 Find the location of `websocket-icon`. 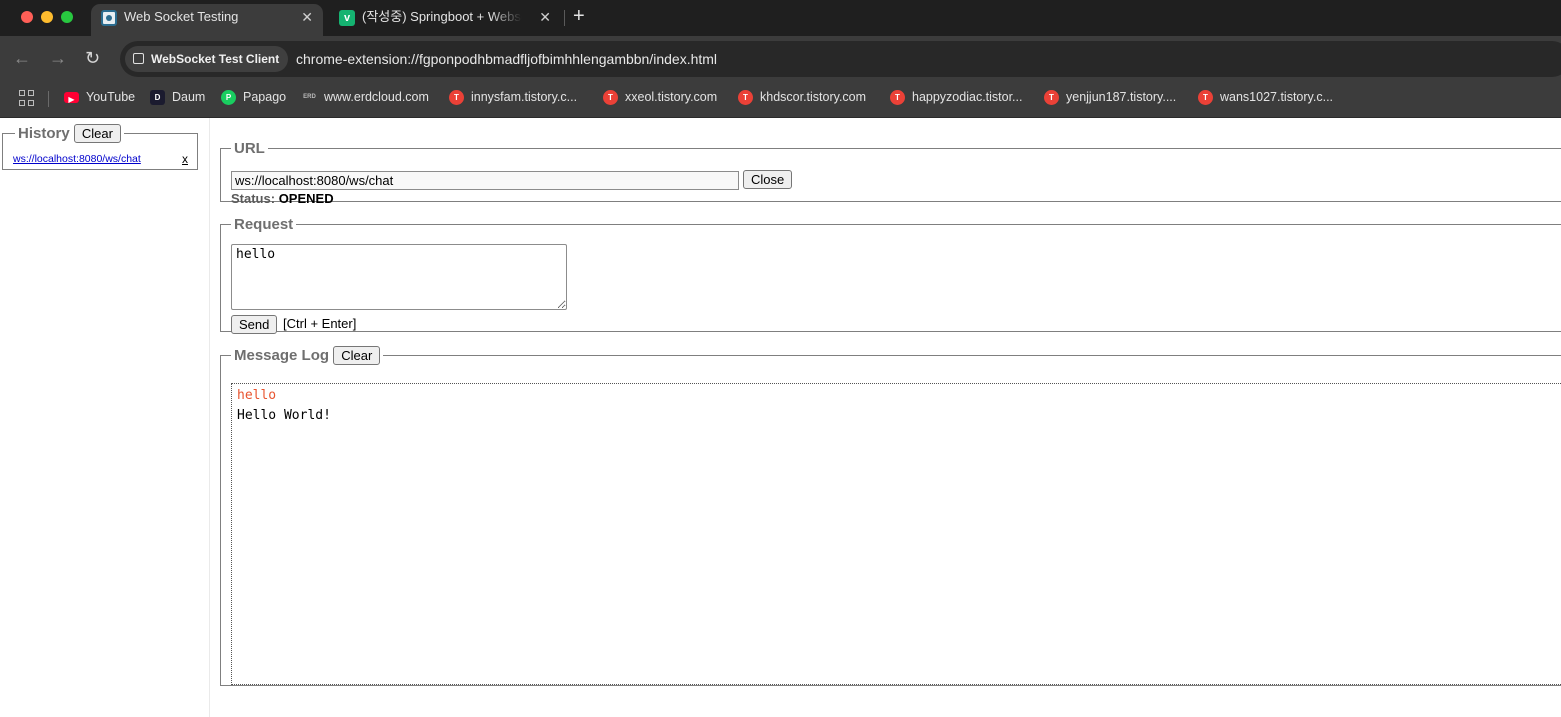

websocket-icon is located at coordinates (109, 18).